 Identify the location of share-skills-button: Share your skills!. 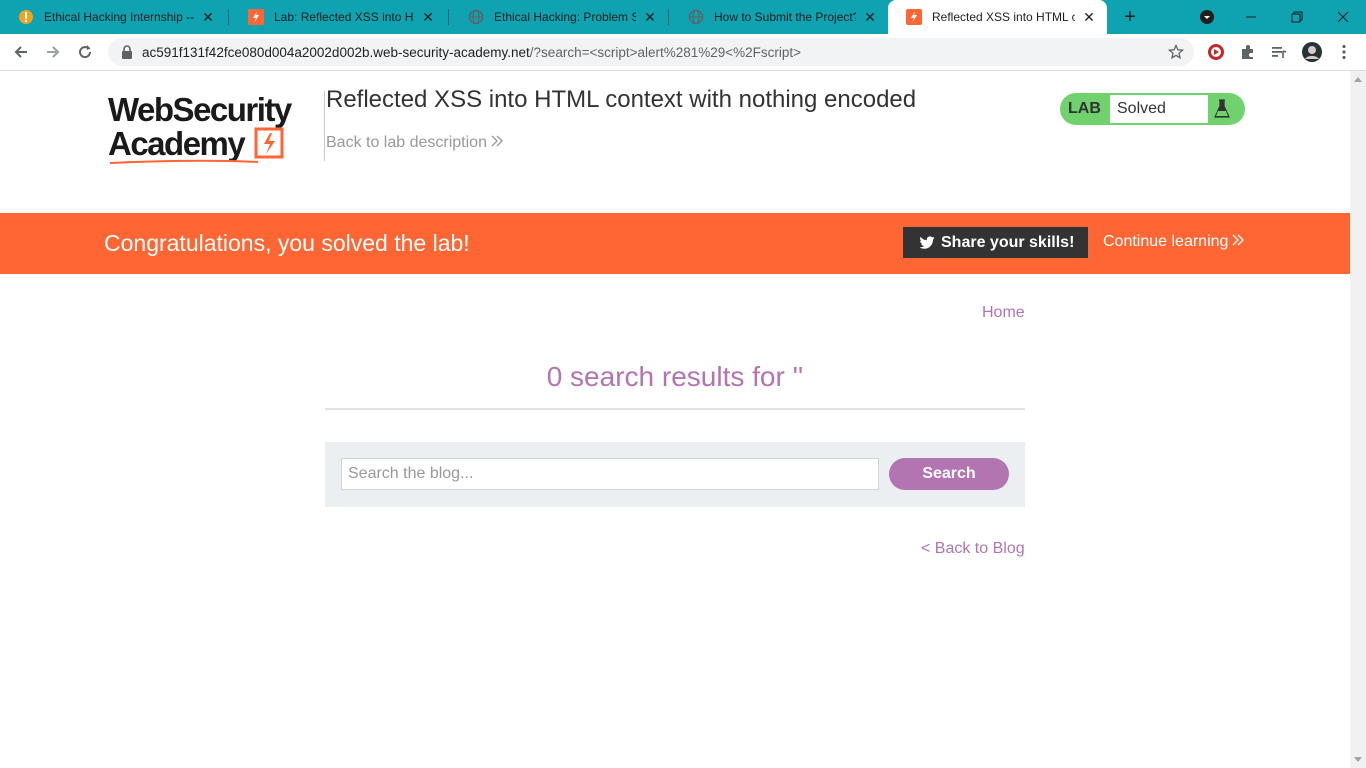
(995, 242).